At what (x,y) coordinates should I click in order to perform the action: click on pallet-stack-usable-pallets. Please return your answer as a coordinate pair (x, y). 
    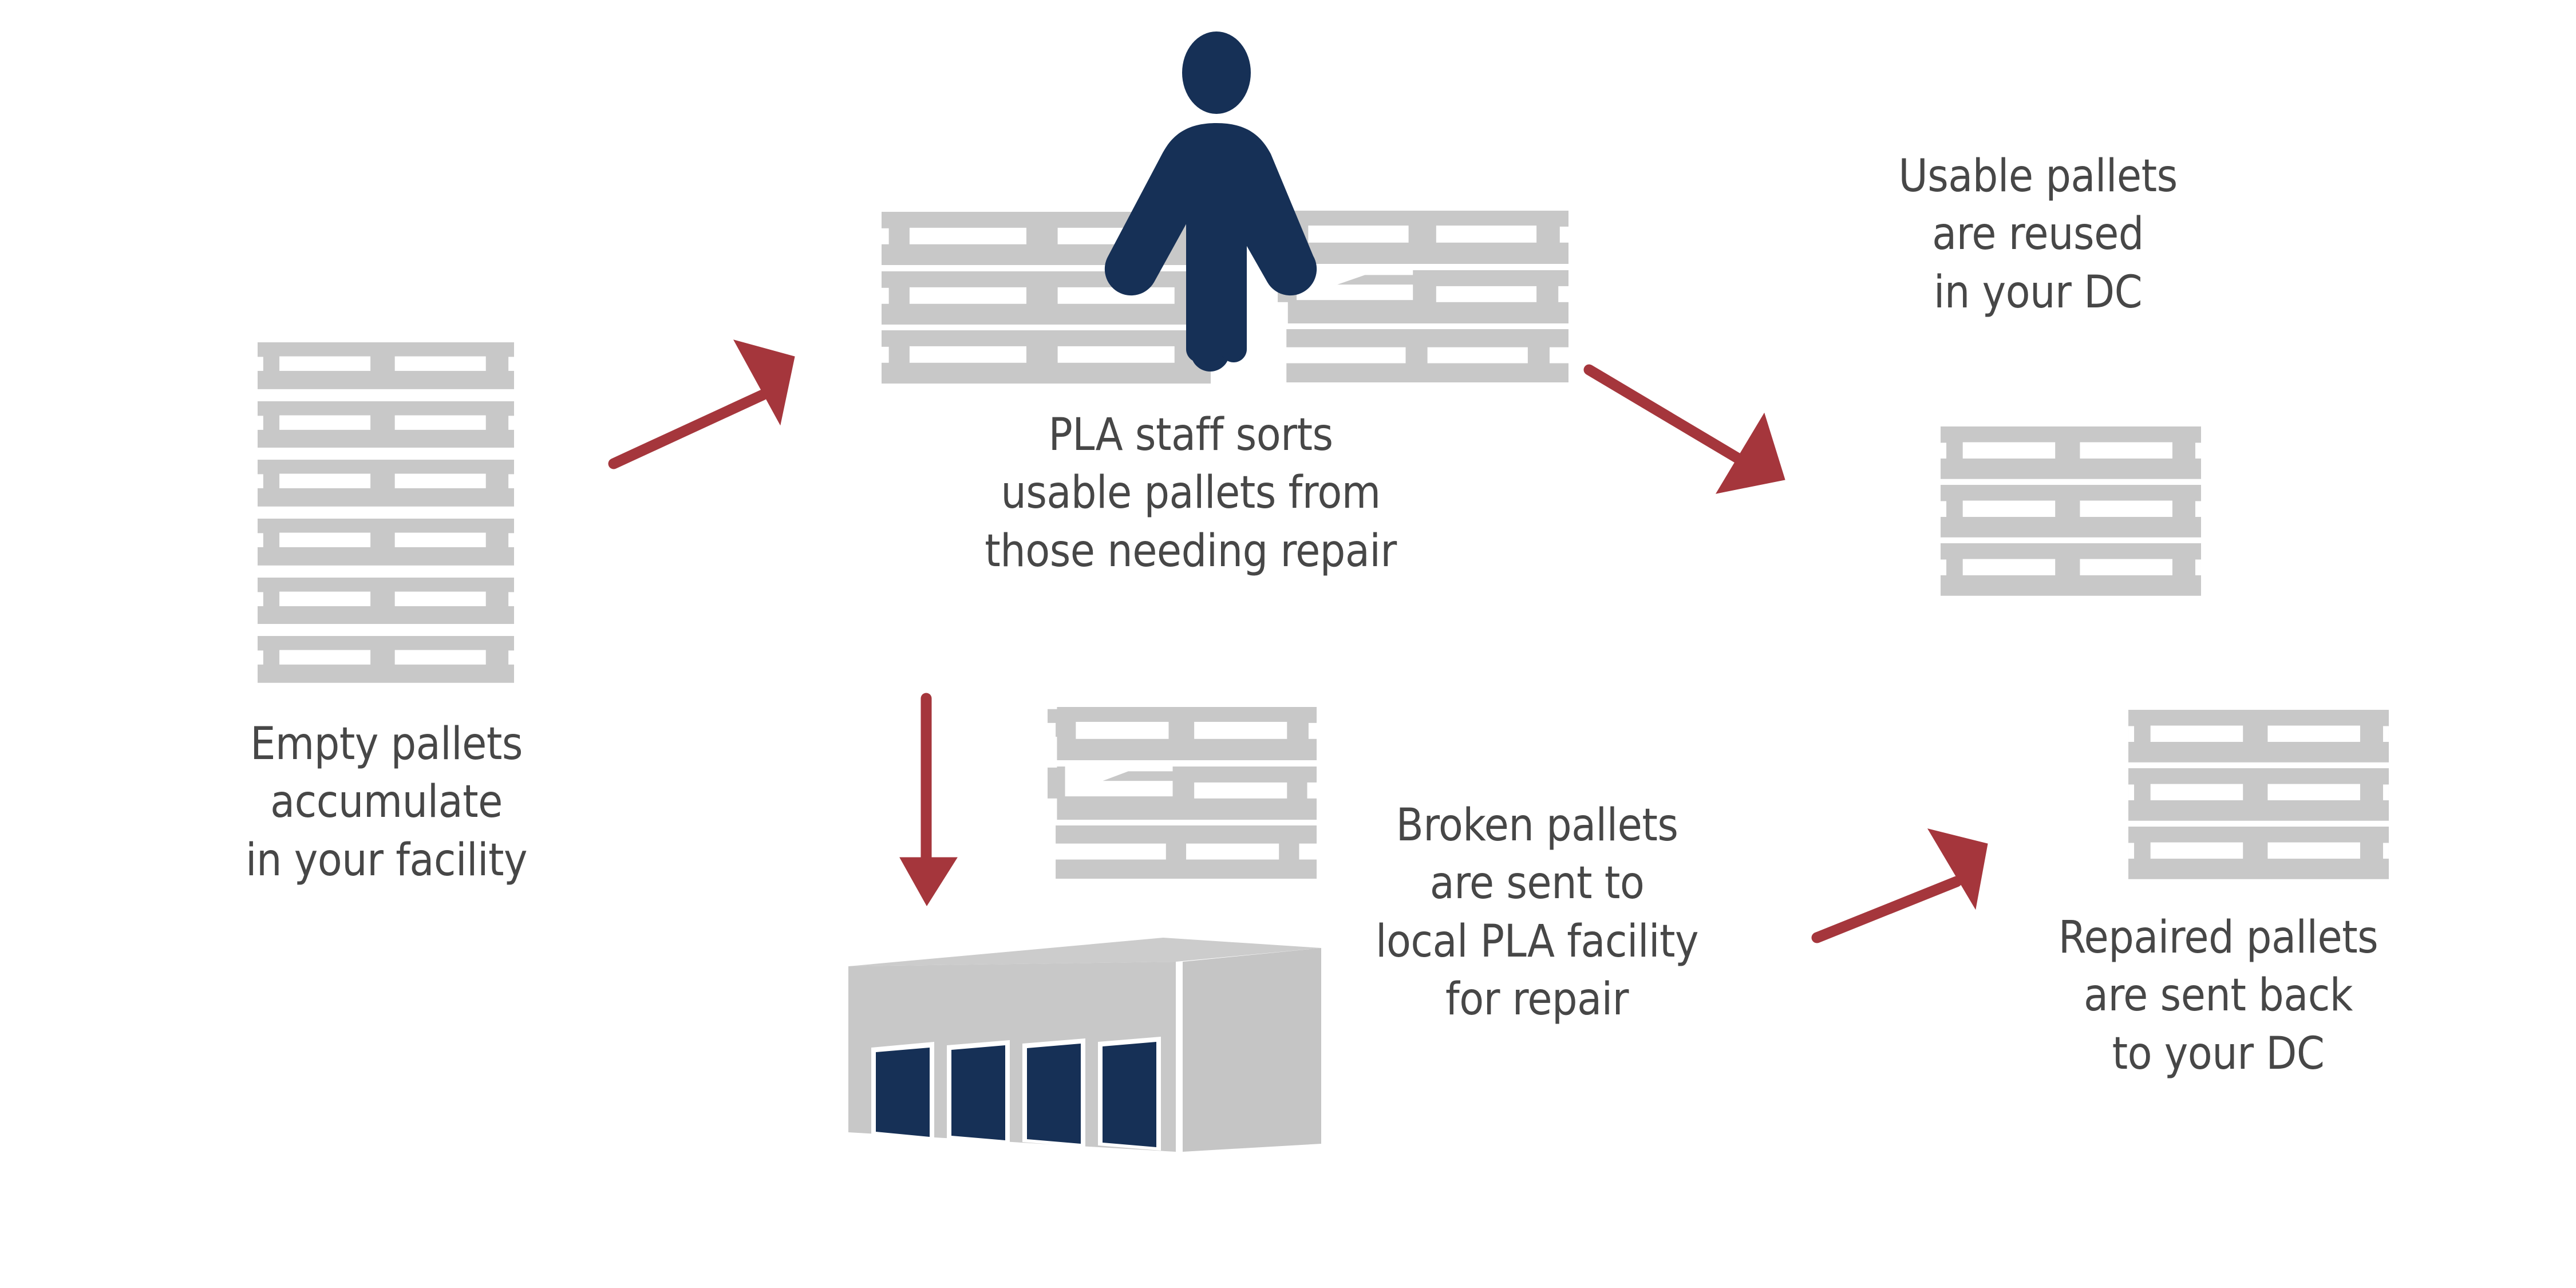
    Looking at the image, I should click on (2071, 511).